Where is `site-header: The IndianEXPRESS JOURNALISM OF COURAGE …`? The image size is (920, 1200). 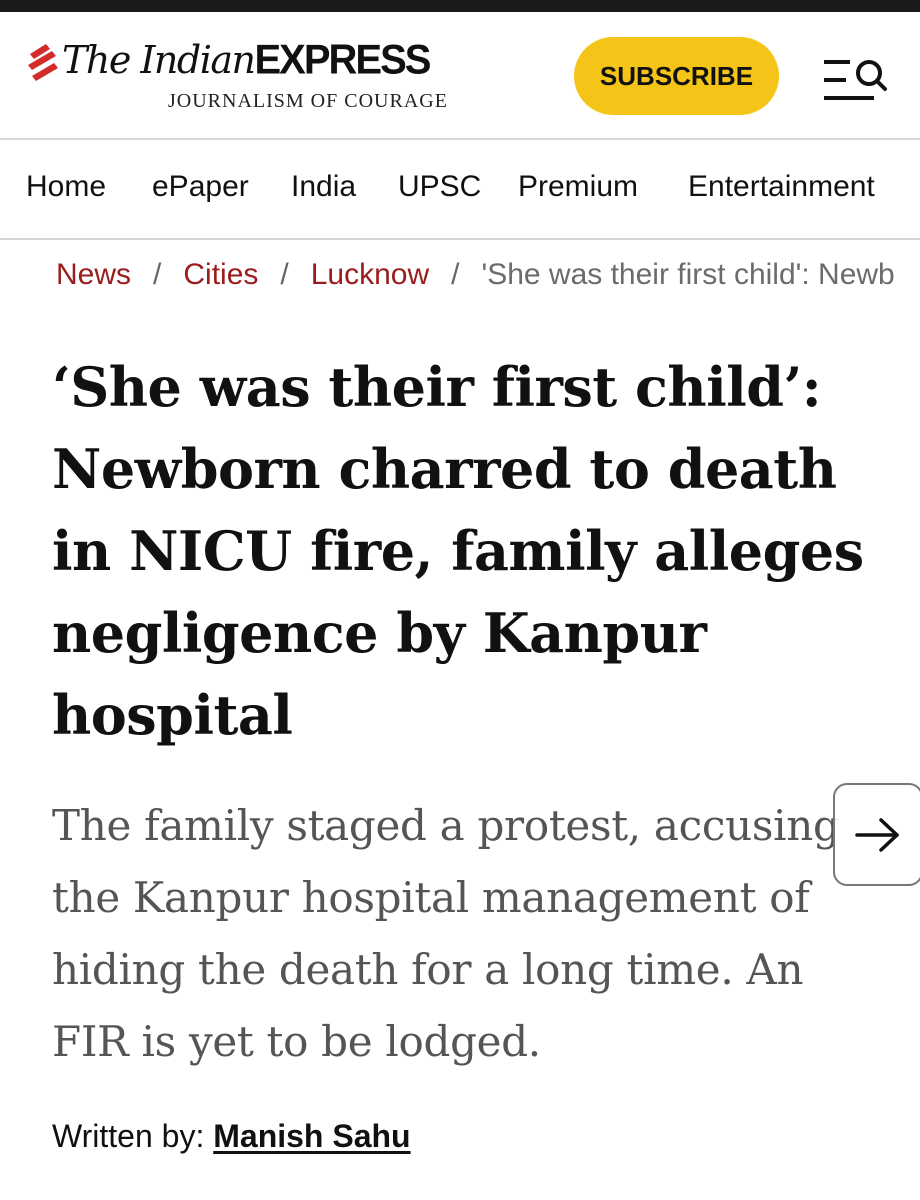
site-header: The IndianEXPRESS JOURNALISM OF COURAGE … is located at coordinates (460, 76).